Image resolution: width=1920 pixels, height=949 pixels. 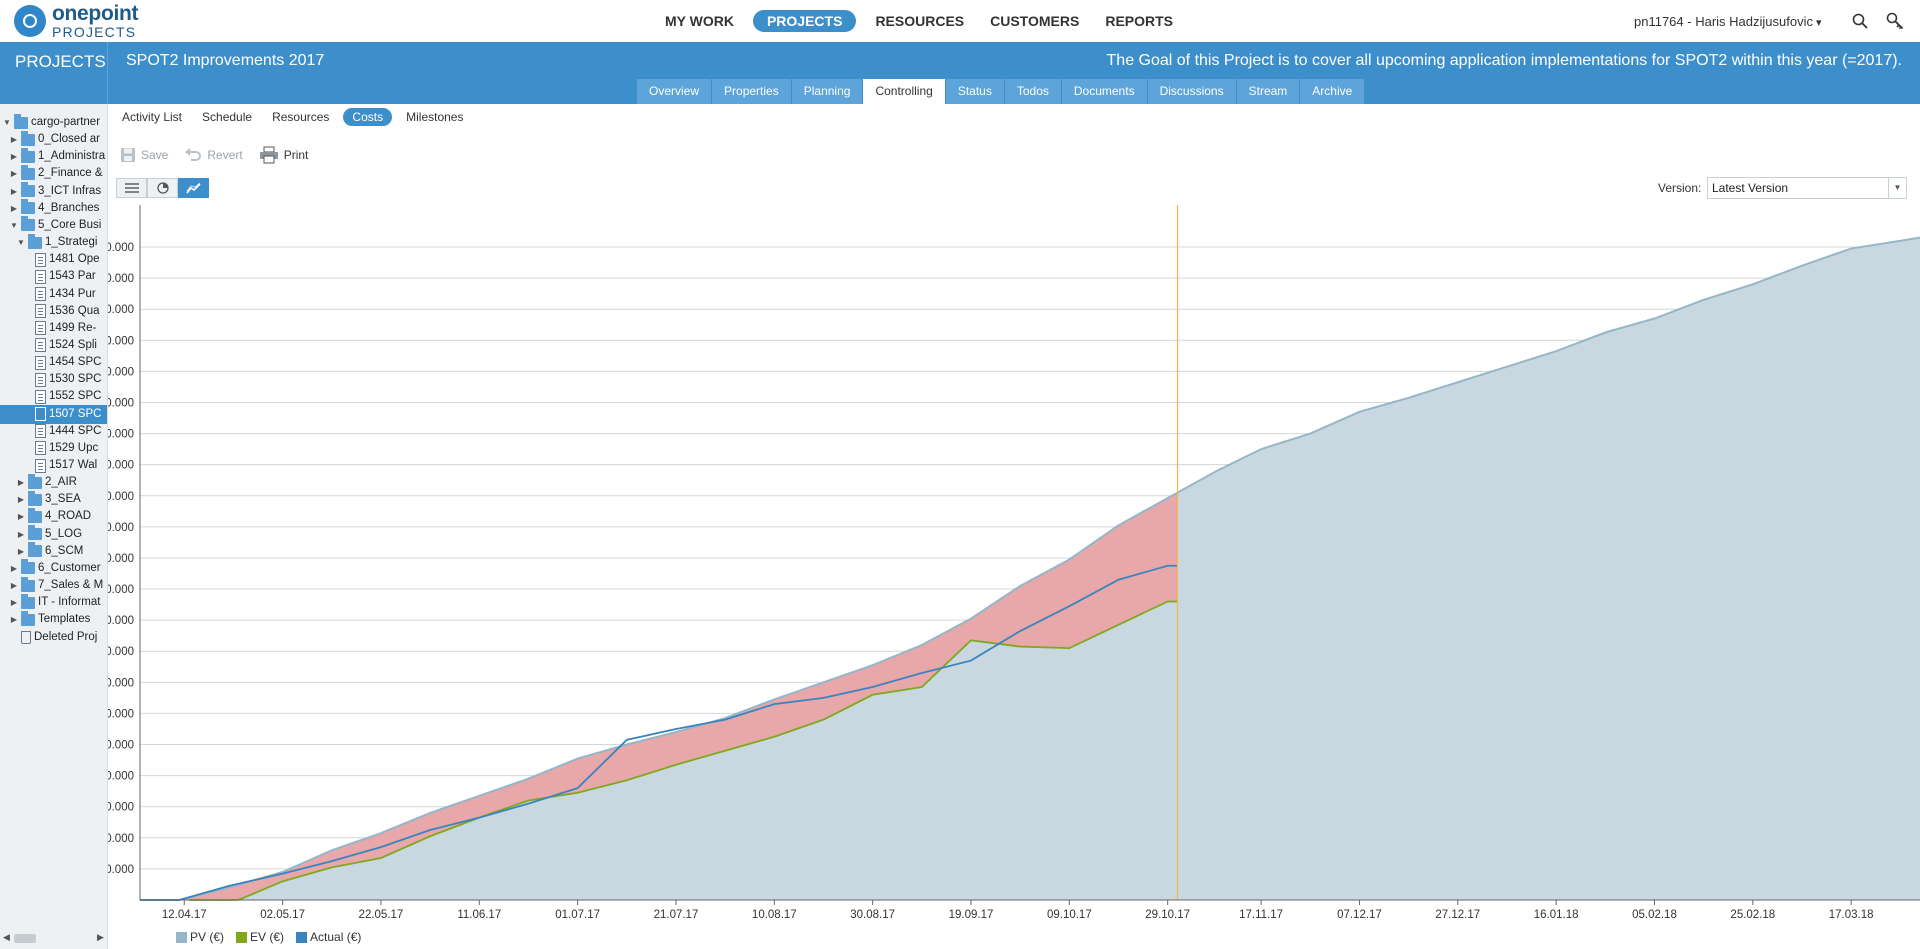 What do you see at coordinates (260, 937) in the screenshot?
I see `legend-item: EV (€)` at bounding box center [260, 937].